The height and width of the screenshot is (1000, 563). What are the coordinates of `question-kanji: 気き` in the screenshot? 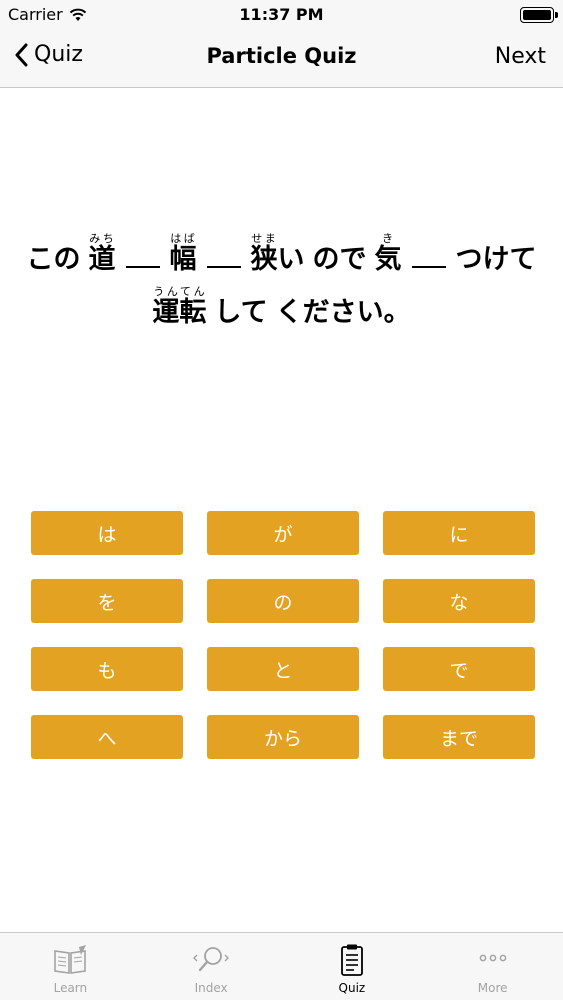 It's located at (388, 253).